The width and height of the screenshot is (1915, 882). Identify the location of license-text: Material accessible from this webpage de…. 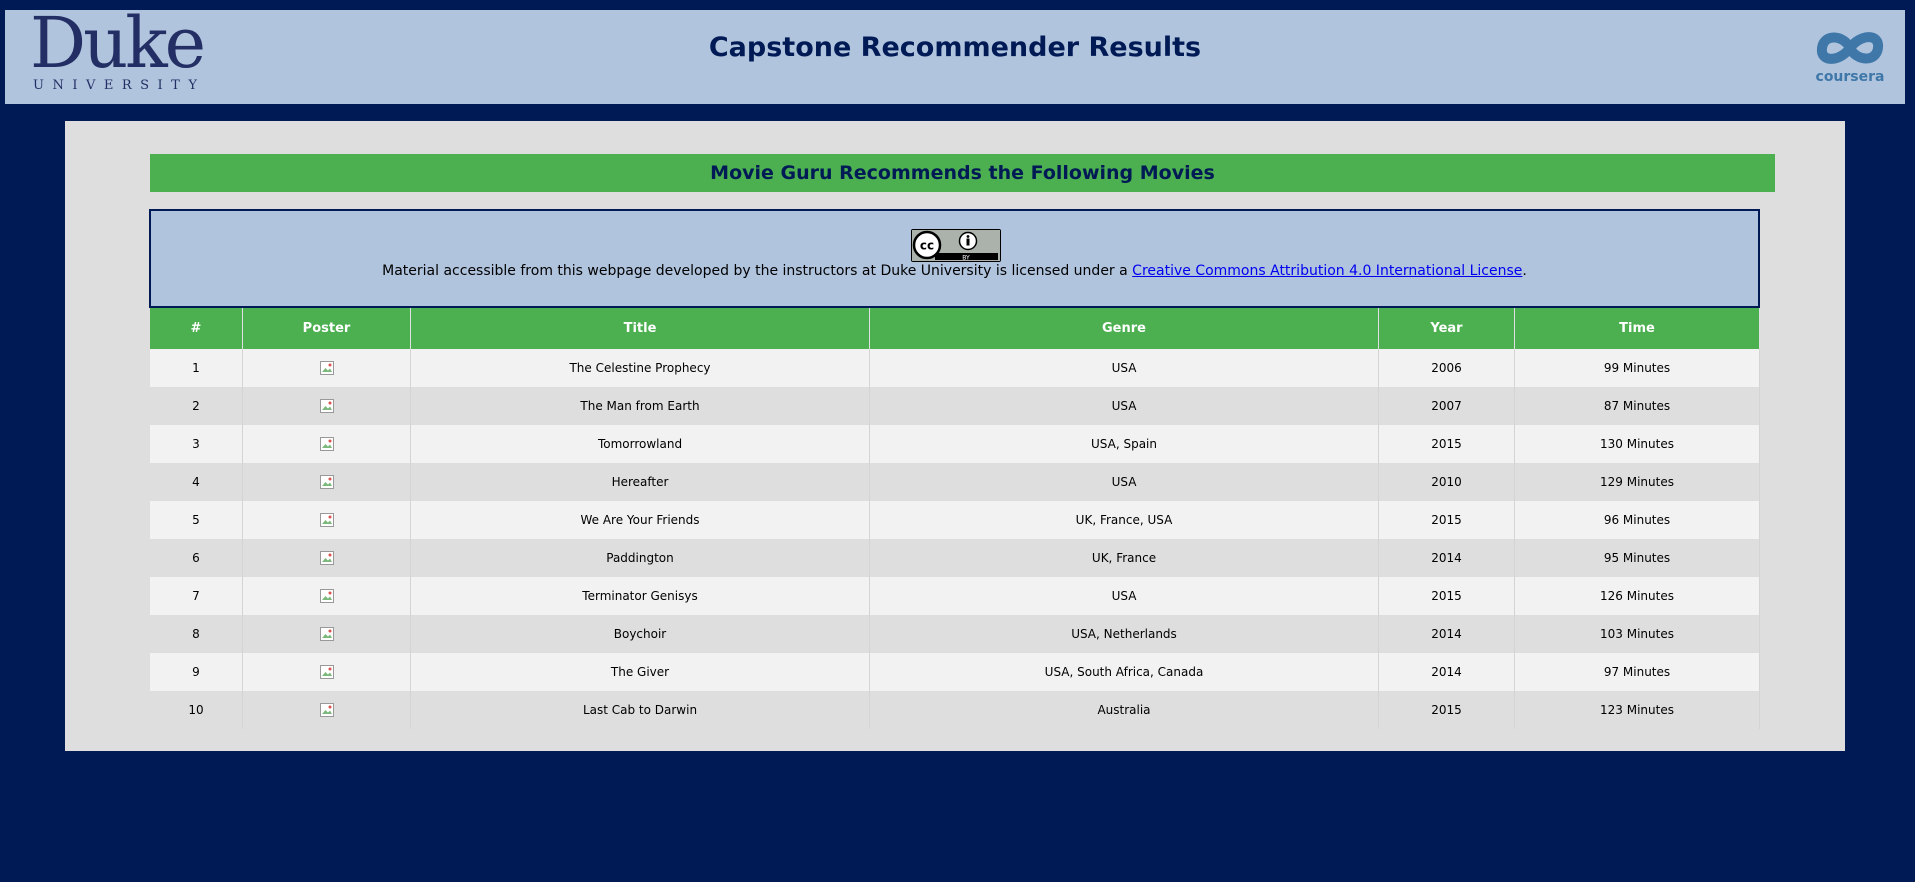
(954, 271).